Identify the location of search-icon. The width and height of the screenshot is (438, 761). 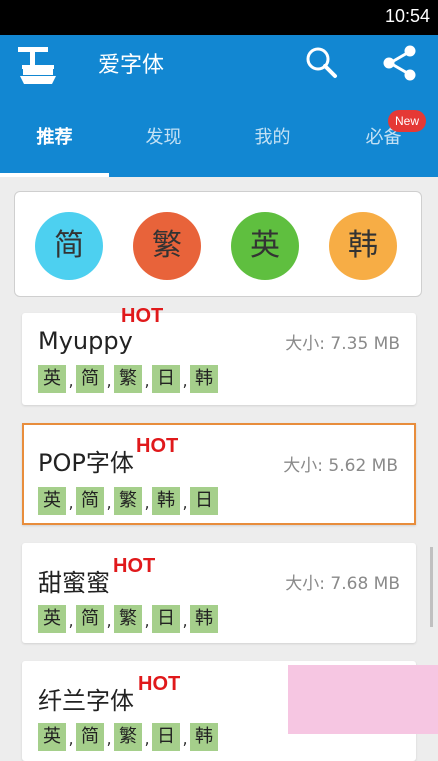
(322, 63).